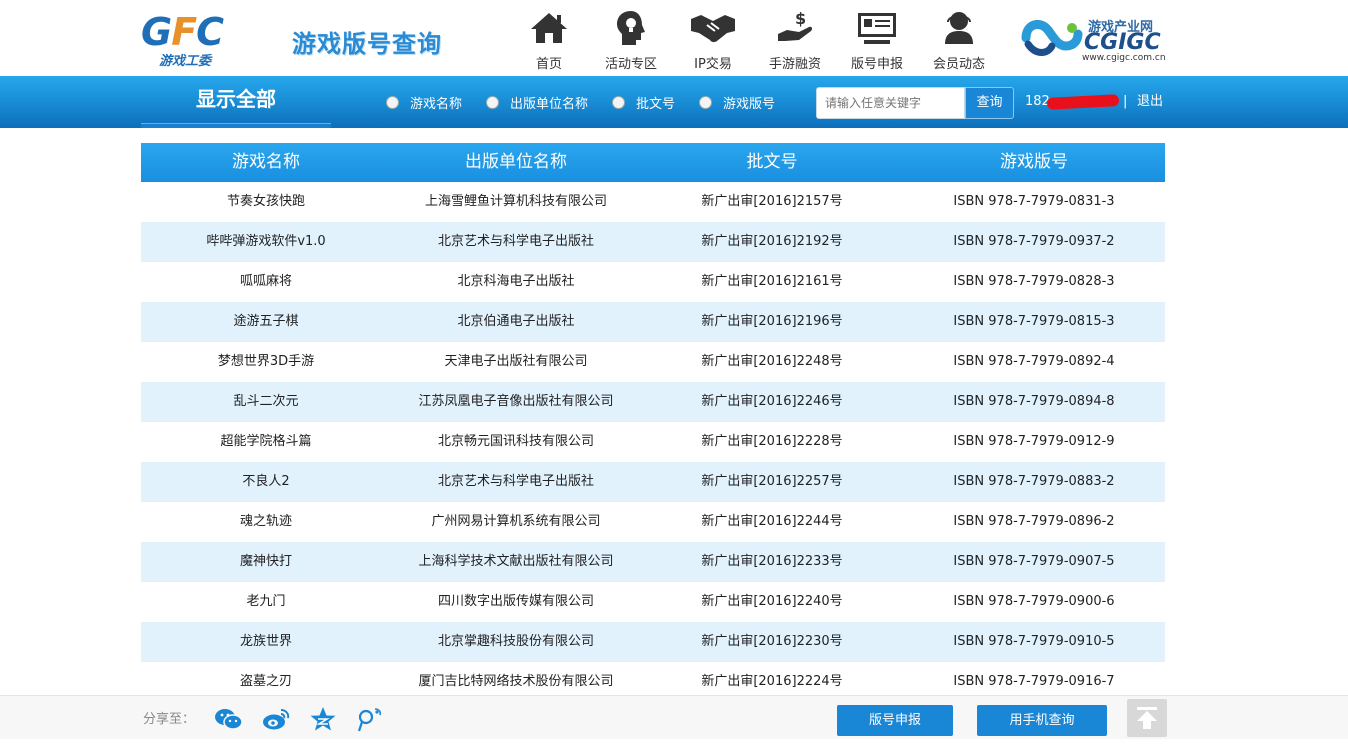 The image size is (1348, 744). What do you see at coordinates (265, 281) in the screenshot?
I see `game-name-cell: 呱呱麻将` at bounding box center [265, 281].